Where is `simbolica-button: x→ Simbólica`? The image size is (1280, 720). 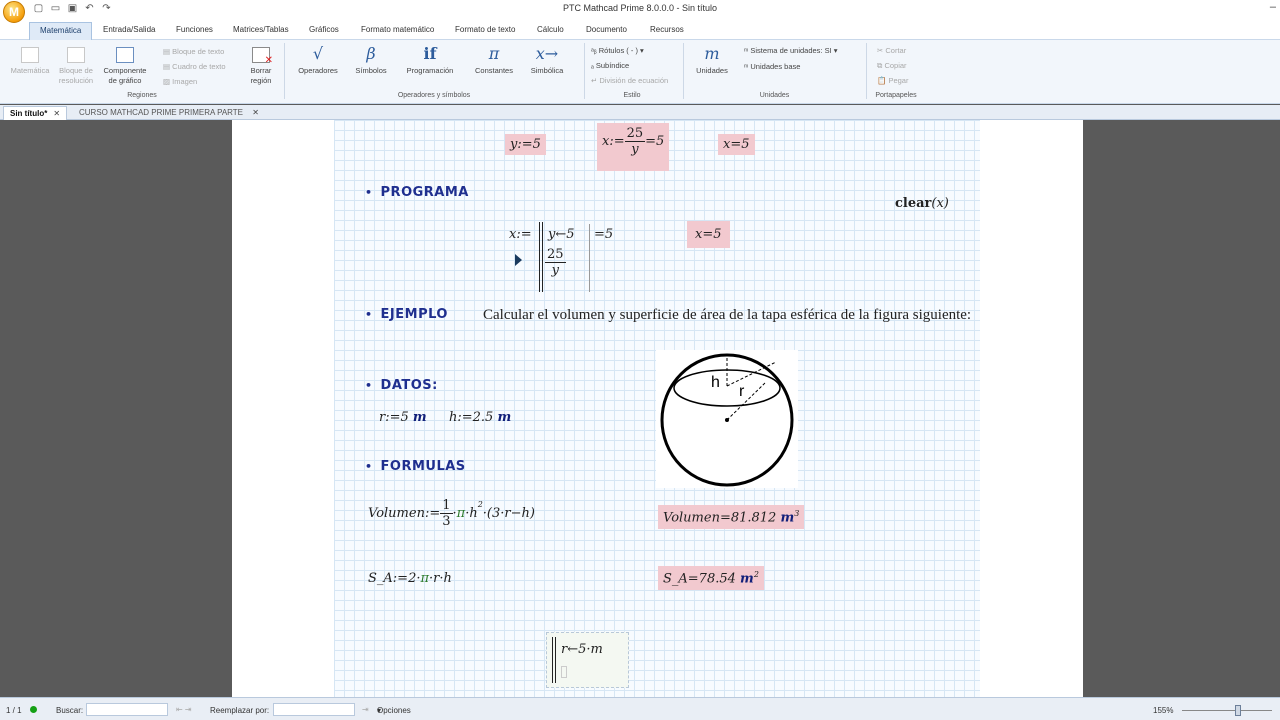 simbolica-button: x→ Simbólica is located at coordinates (547, 60).